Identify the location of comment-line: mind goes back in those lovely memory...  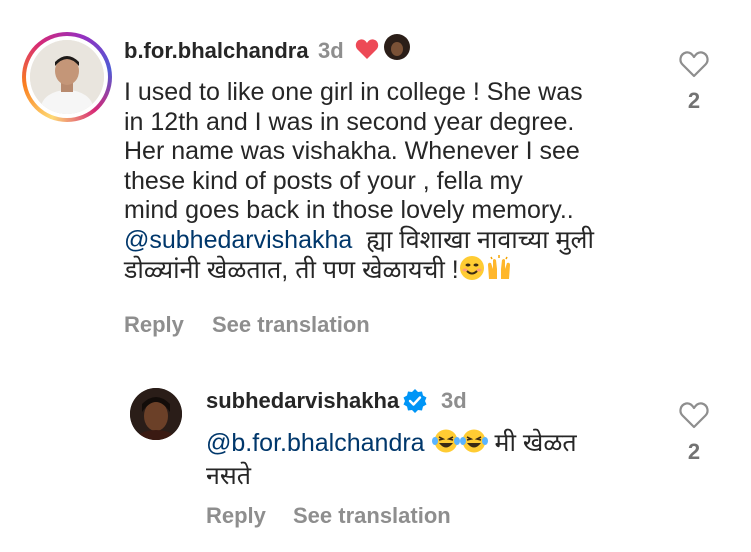
(349, 210).